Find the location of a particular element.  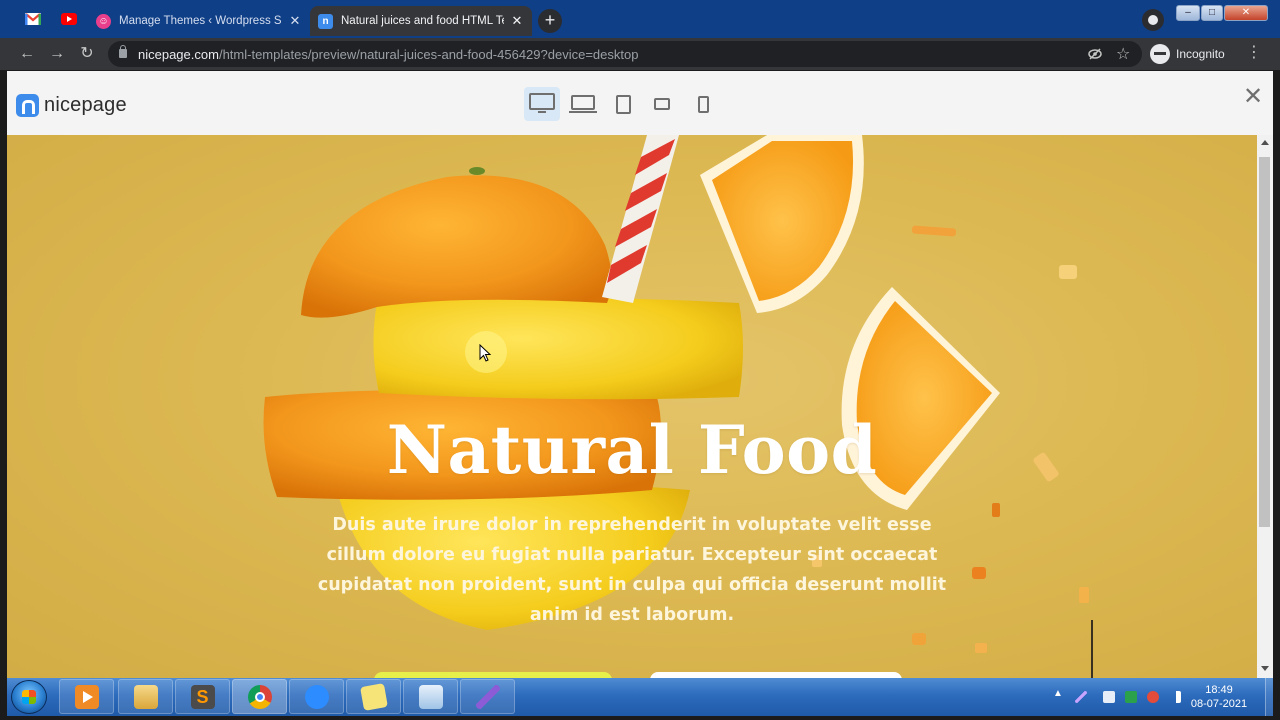

phone-icon is located at coordinates (703, 104).